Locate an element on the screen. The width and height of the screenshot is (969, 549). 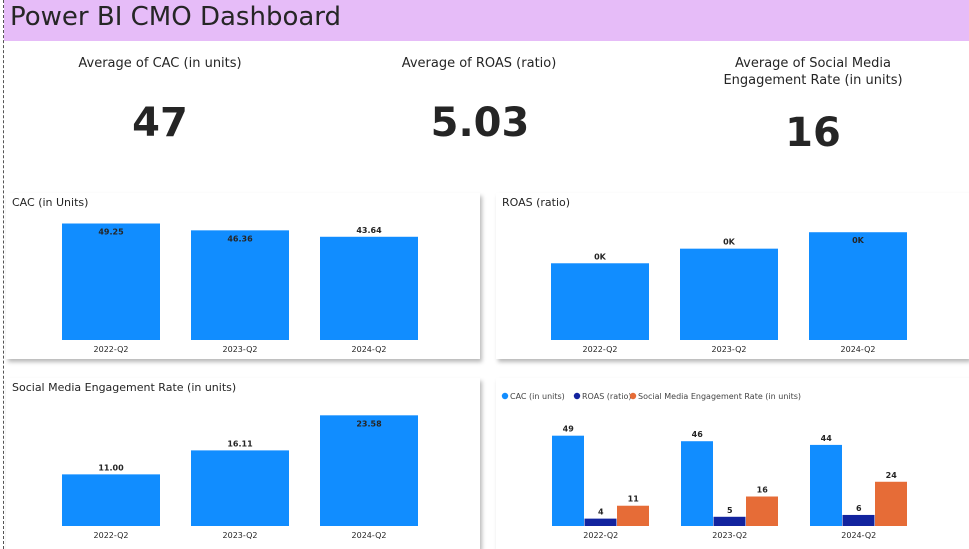
data-label: 16 is located at coordinates (763, 490).